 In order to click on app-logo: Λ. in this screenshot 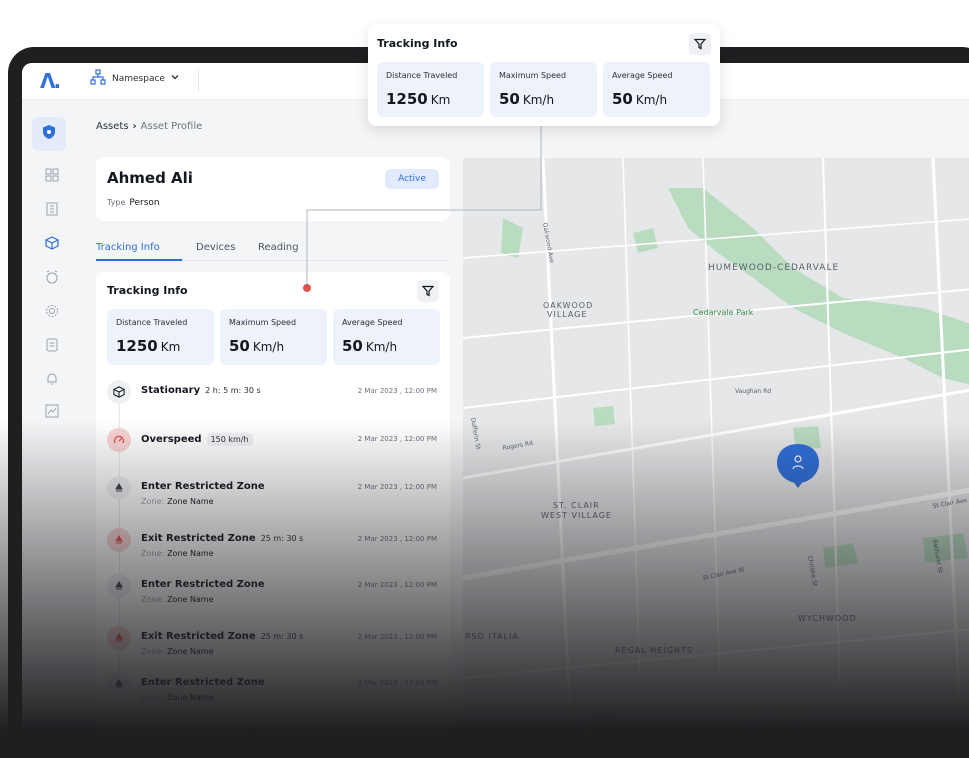, I will do `click(50, 81)`.